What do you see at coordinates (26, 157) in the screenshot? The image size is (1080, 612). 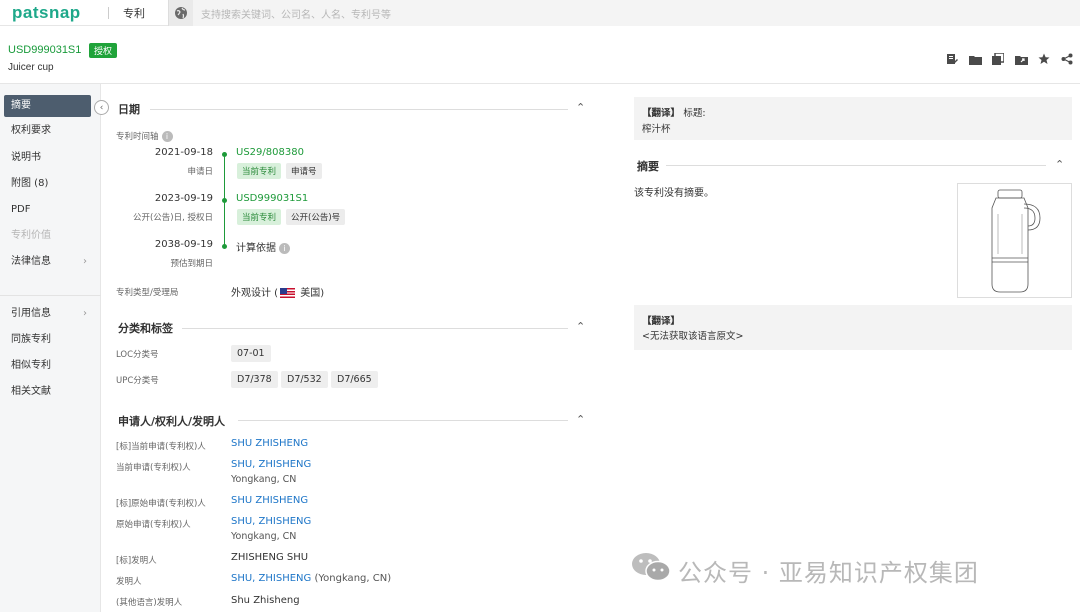 I see `nav-item-label: 说明书` at bounding box center [26, 157].